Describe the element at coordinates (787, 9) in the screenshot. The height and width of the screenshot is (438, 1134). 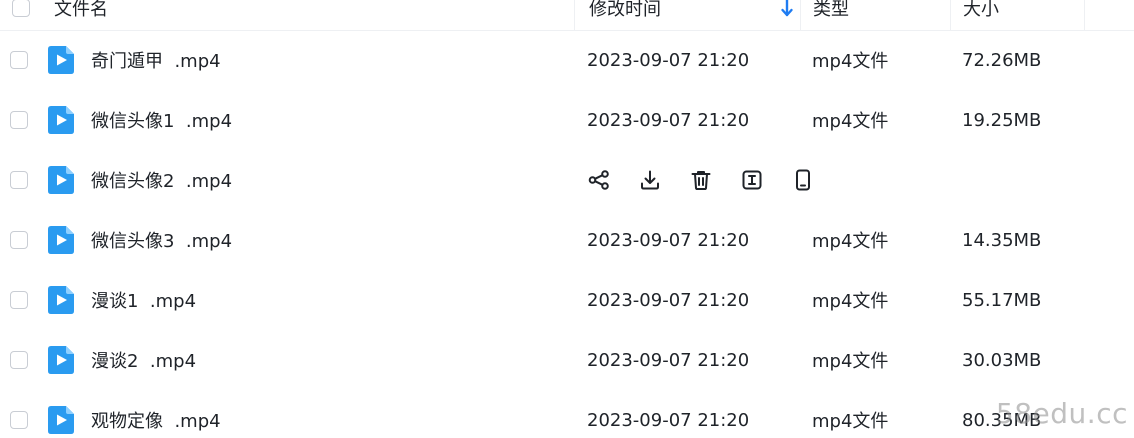
I see `arrow-down-icon` at that location.